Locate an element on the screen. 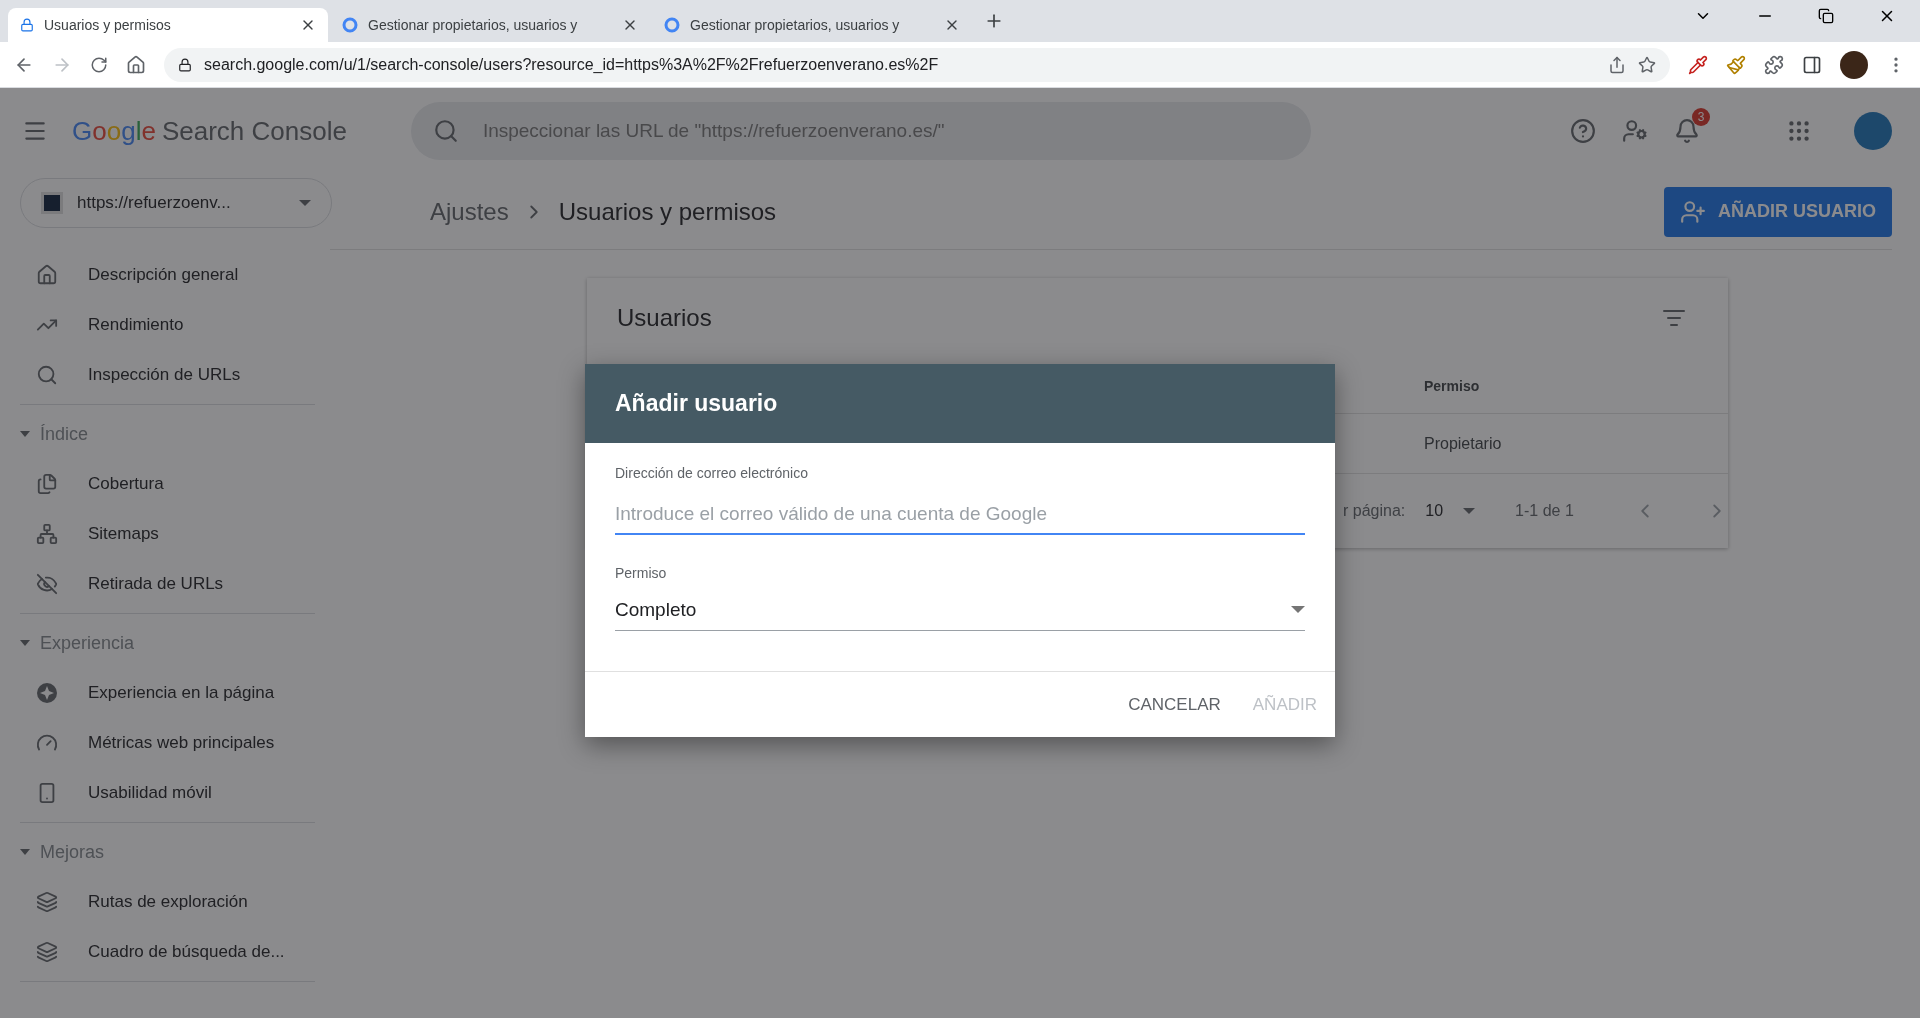 Image resolution: width=1920 pixels, height=1018 pixels. page-range: 1-1 de 1 is located at coordinates (1544, 511).